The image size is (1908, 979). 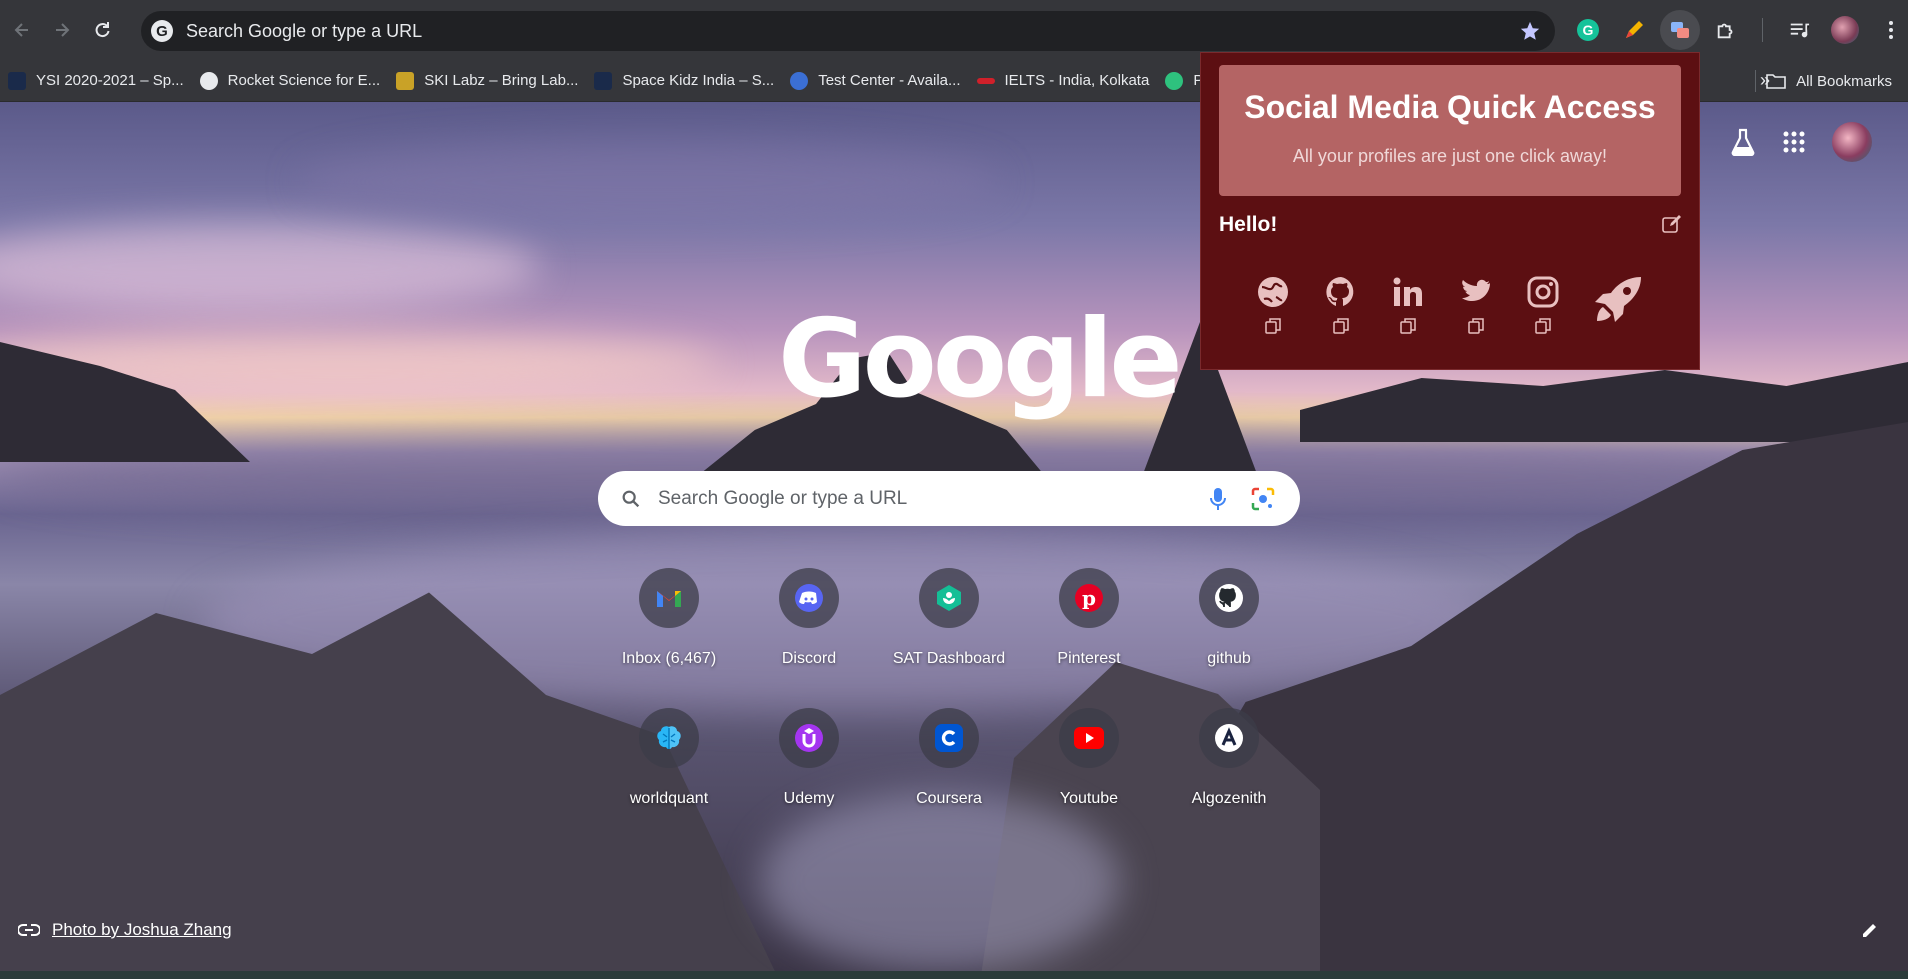 What do you see at coordinates (1870, 930) in the screenshot?
I see `customize-pencil-icon` at bounding box center [1870, 930].